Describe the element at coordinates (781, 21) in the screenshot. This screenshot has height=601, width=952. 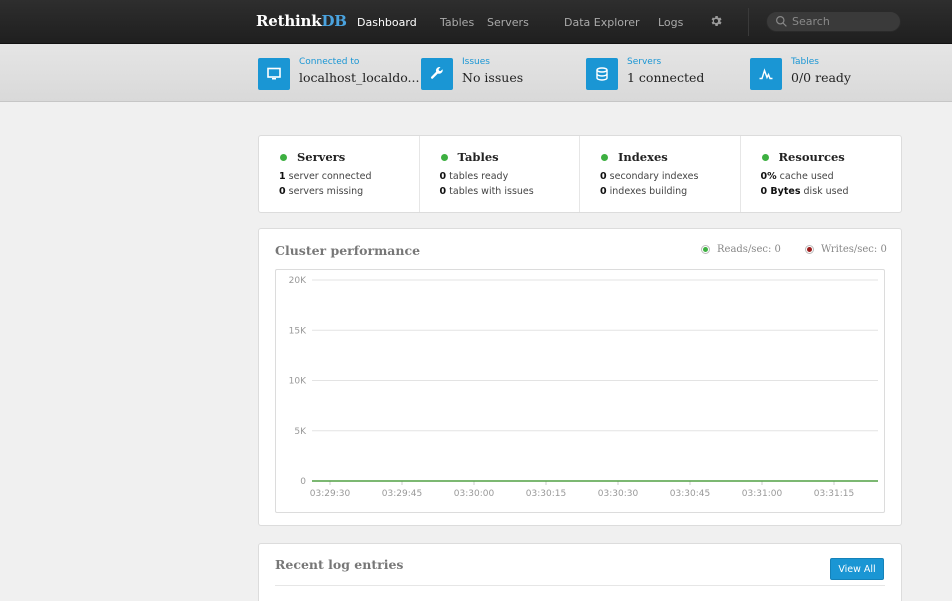
I see `search-icon` at that location.